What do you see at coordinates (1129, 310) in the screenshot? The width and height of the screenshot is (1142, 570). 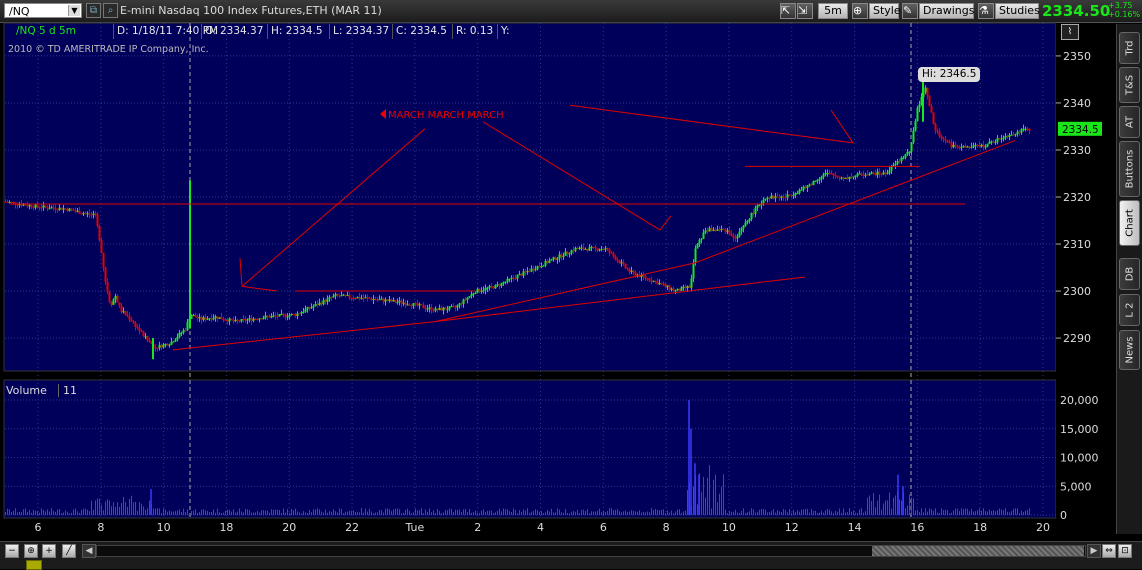 I see `tab-level2: L 2` at bounding box center [1129, 310].